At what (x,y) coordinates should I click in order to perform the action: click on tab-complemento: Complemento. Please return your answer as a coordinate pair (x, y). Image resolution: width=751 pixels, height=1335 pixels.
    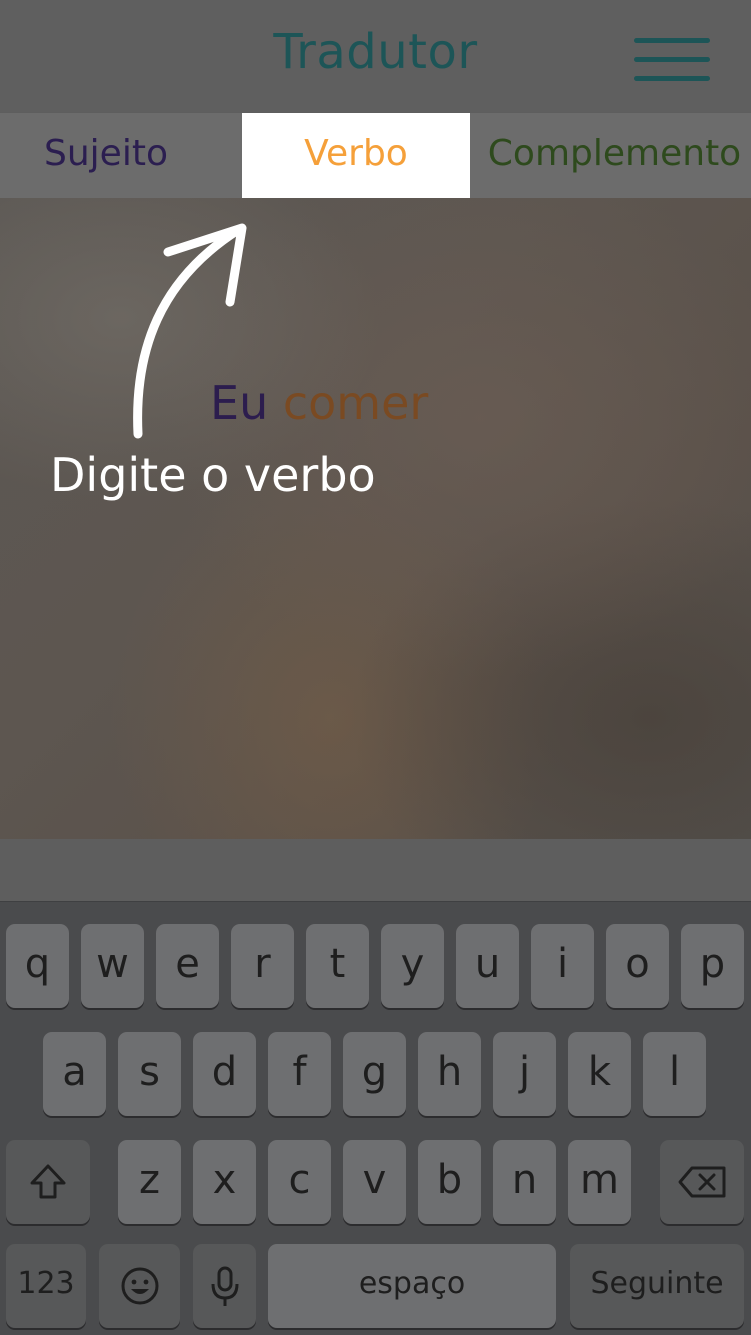
    Looking at the image, I should click on (614, 155).